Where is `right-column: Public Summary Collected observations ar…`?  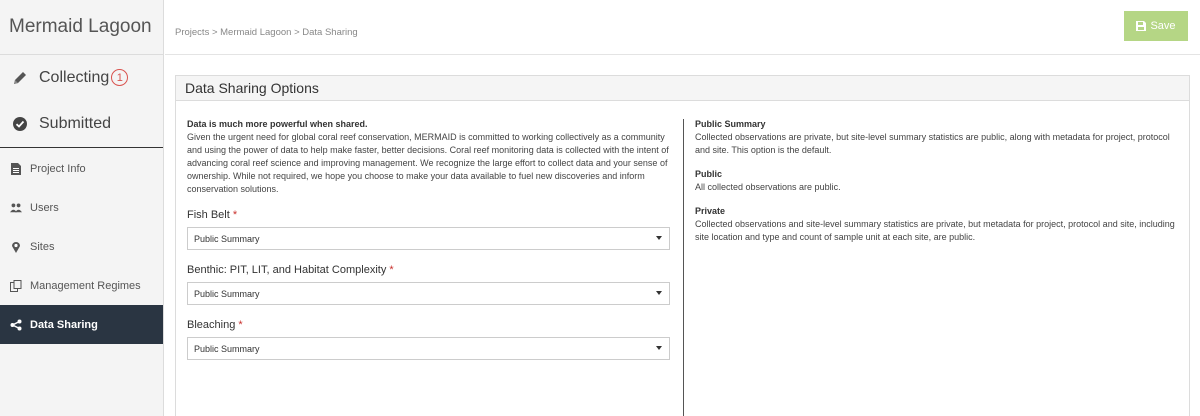
right-column: Public Summary Collected observations ar… is located at coordinates (937, 186).